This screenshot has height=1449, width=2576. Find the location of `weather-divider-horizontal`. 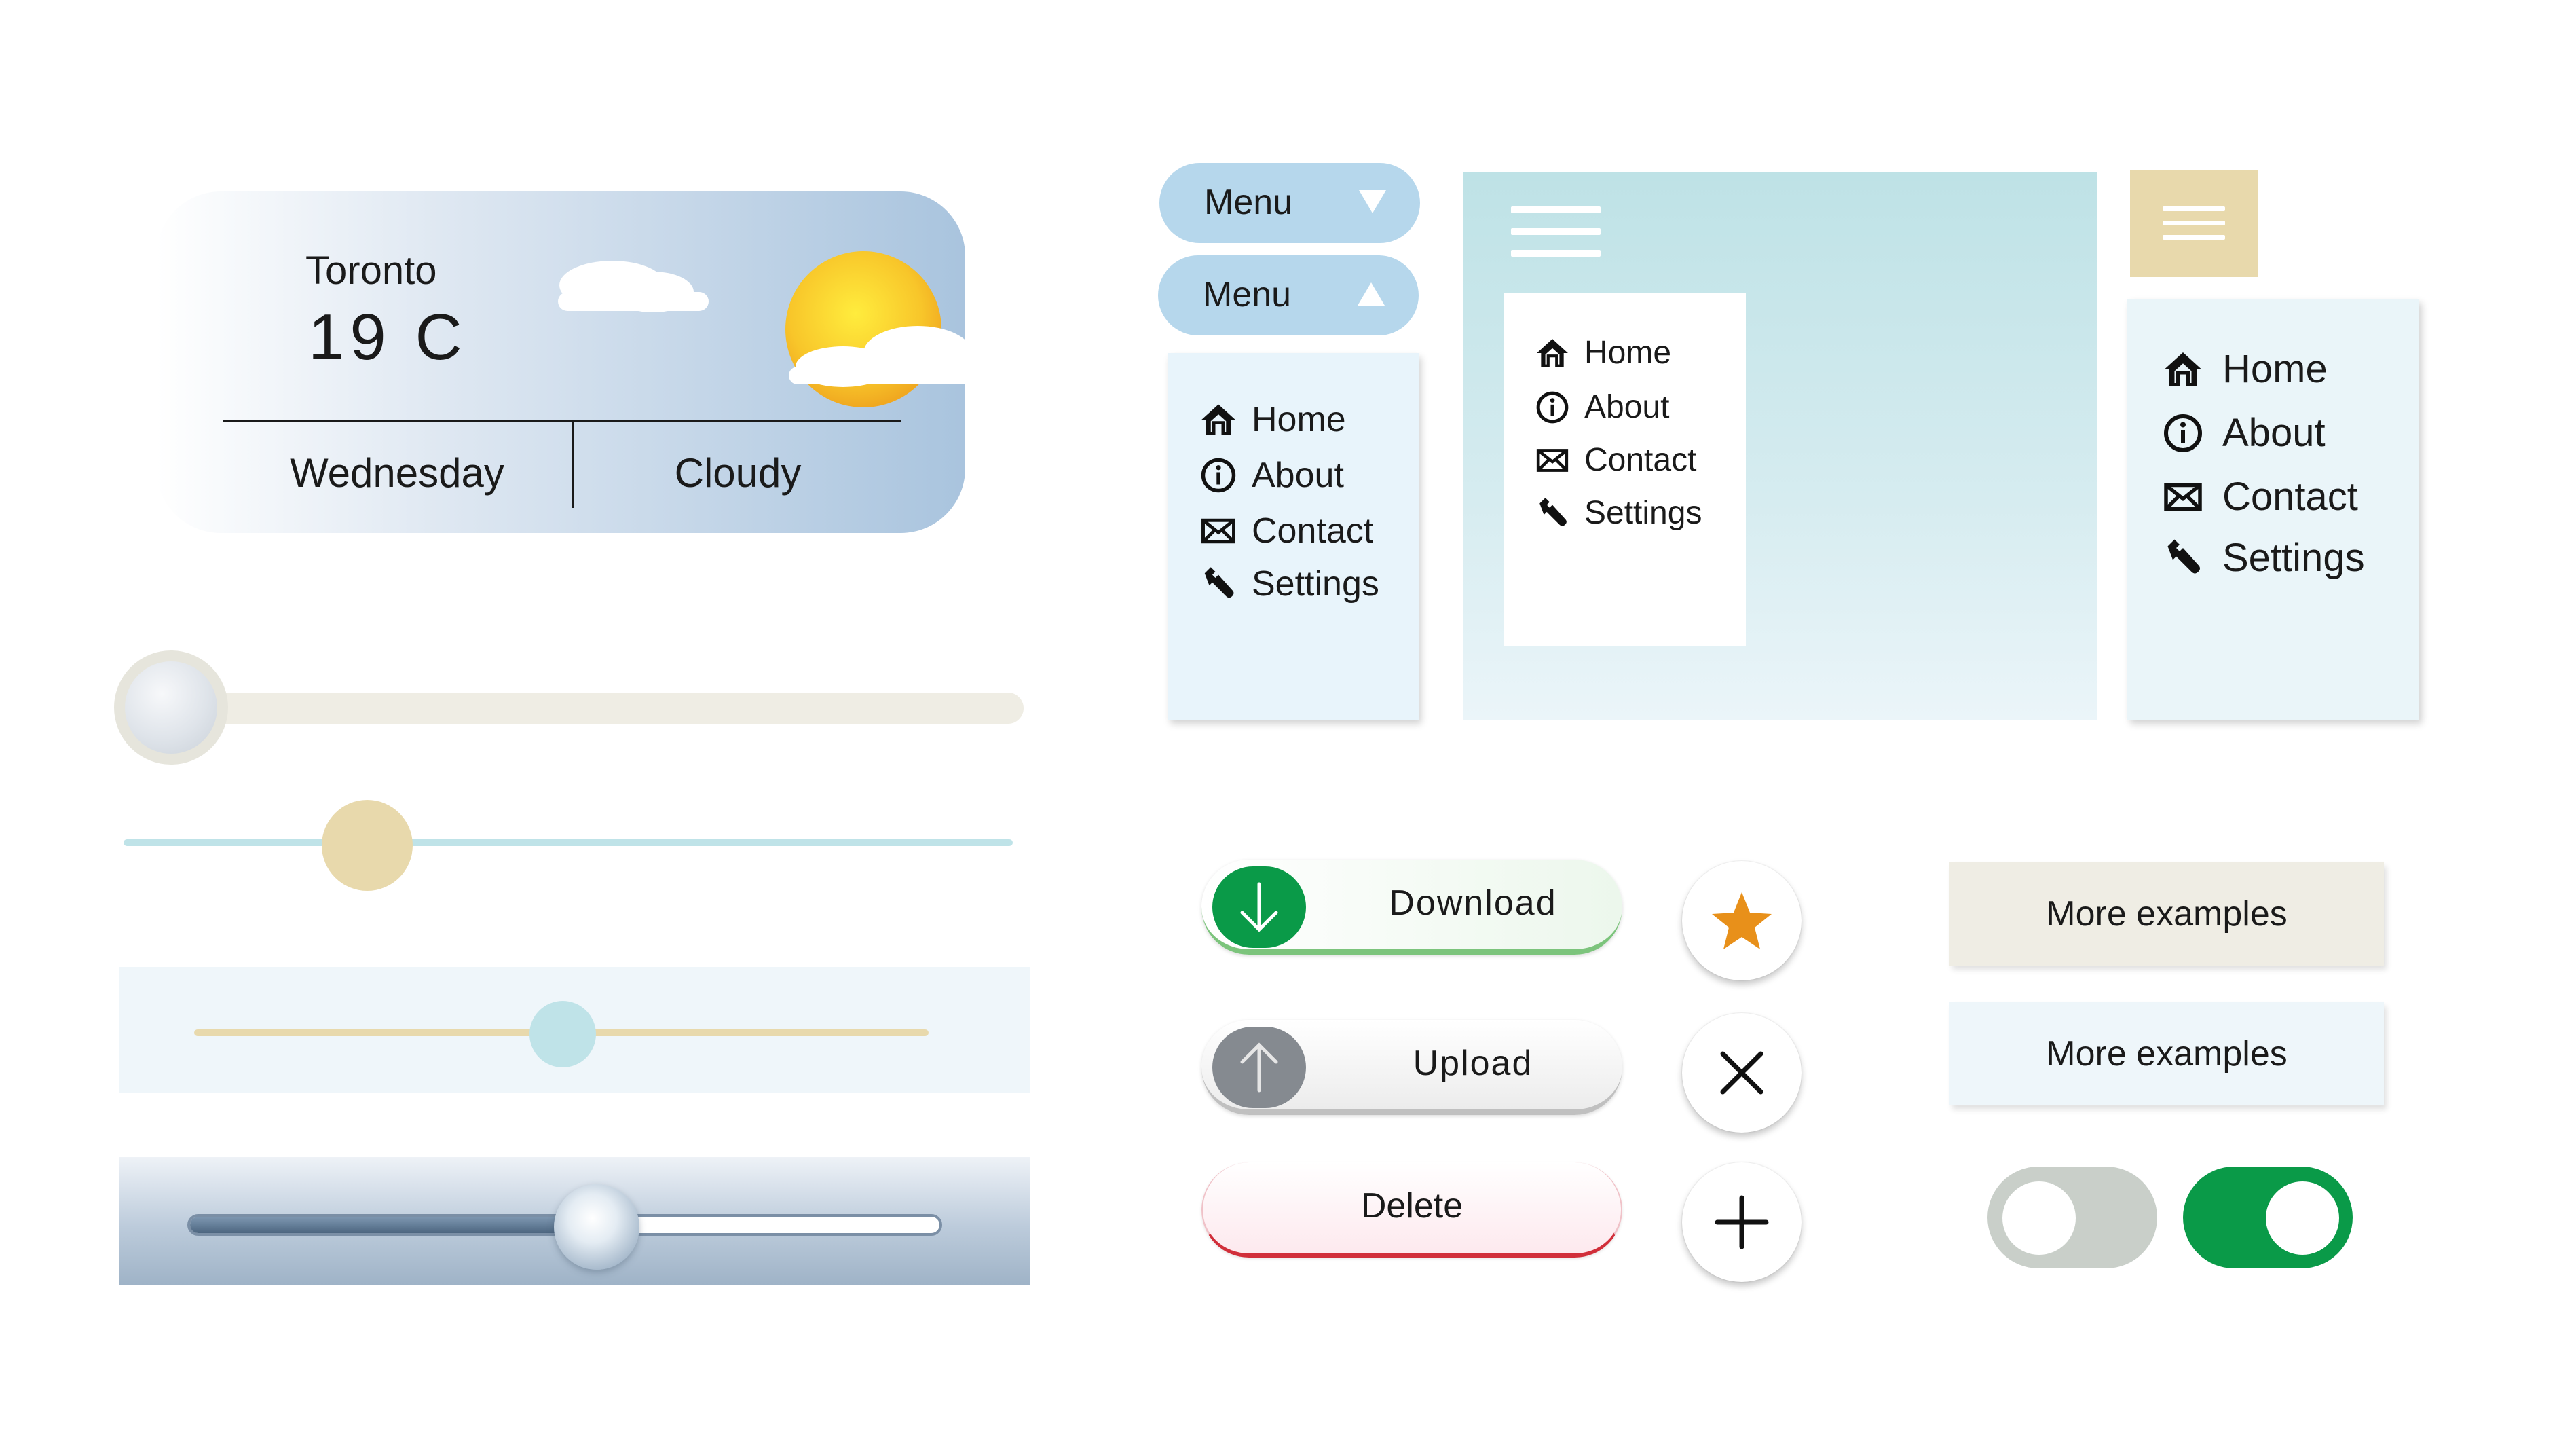

weather-divider-horizontal is located at coordinates (562, 421).